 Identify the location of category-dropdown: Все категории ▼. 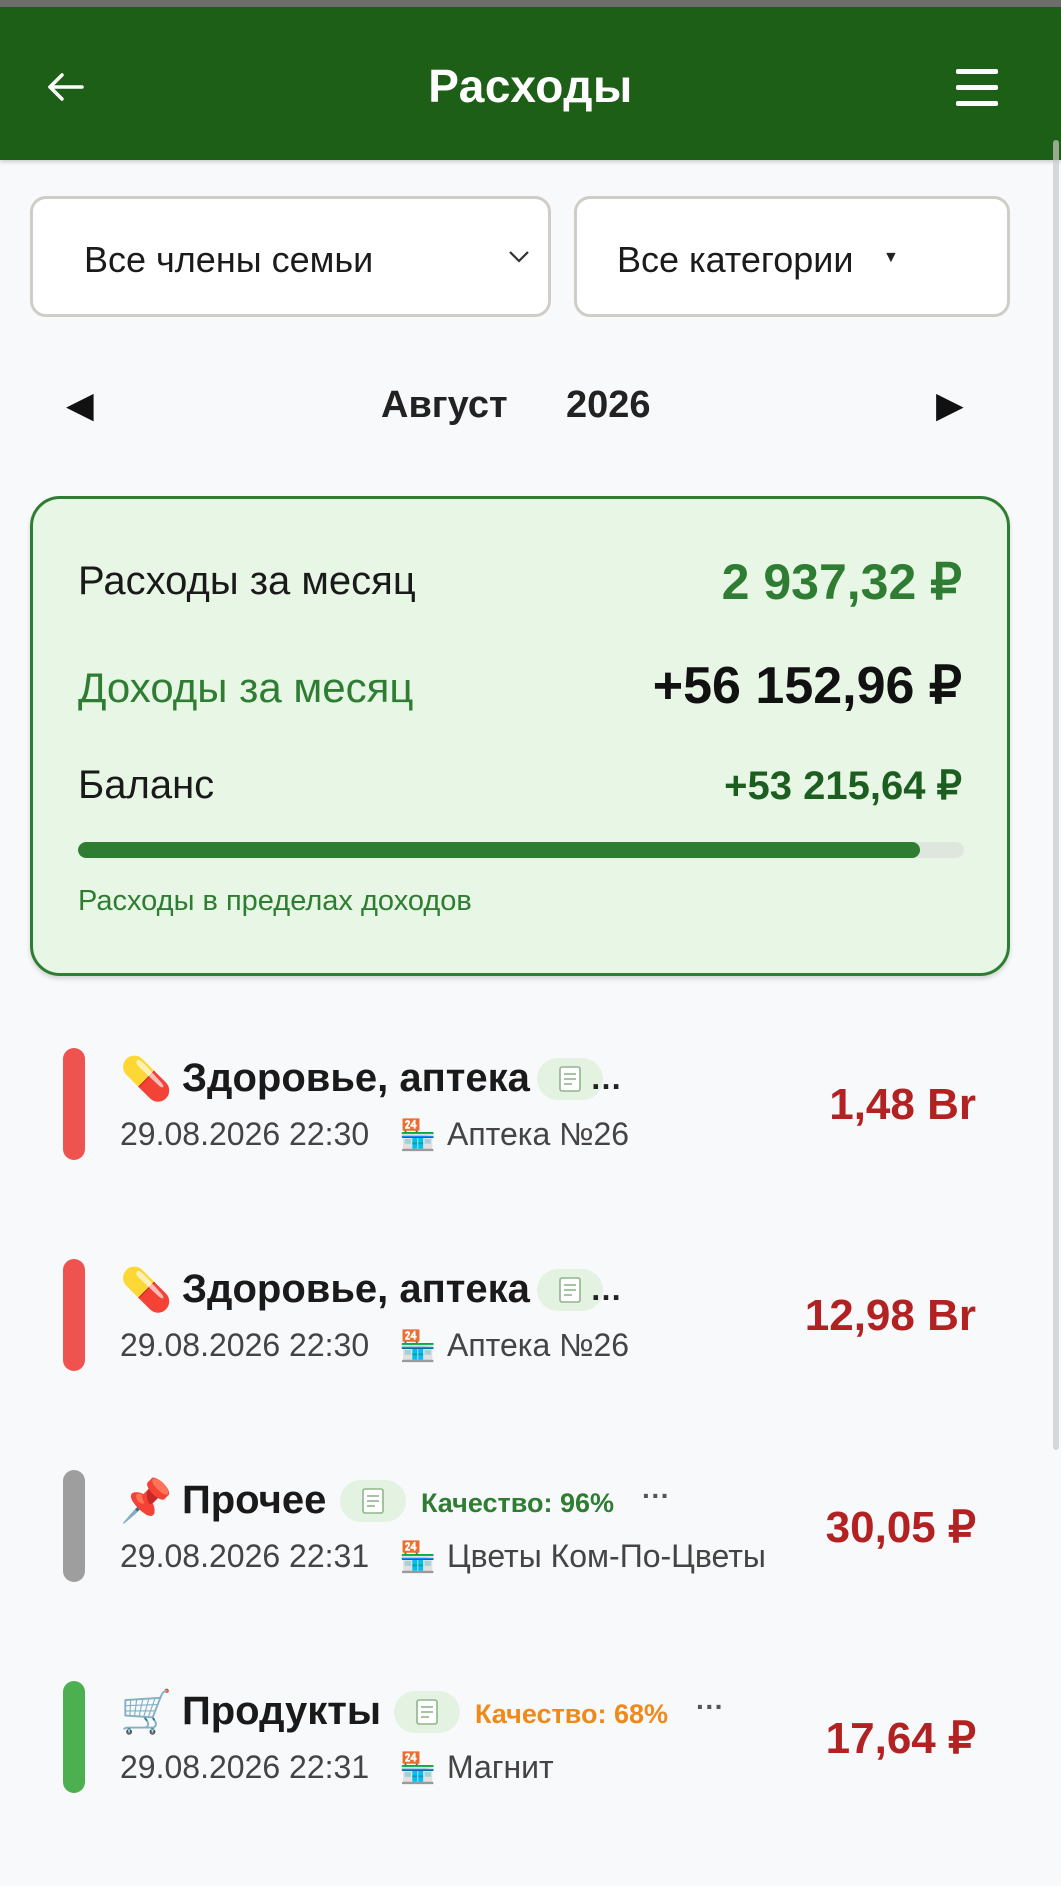
(792, 256).